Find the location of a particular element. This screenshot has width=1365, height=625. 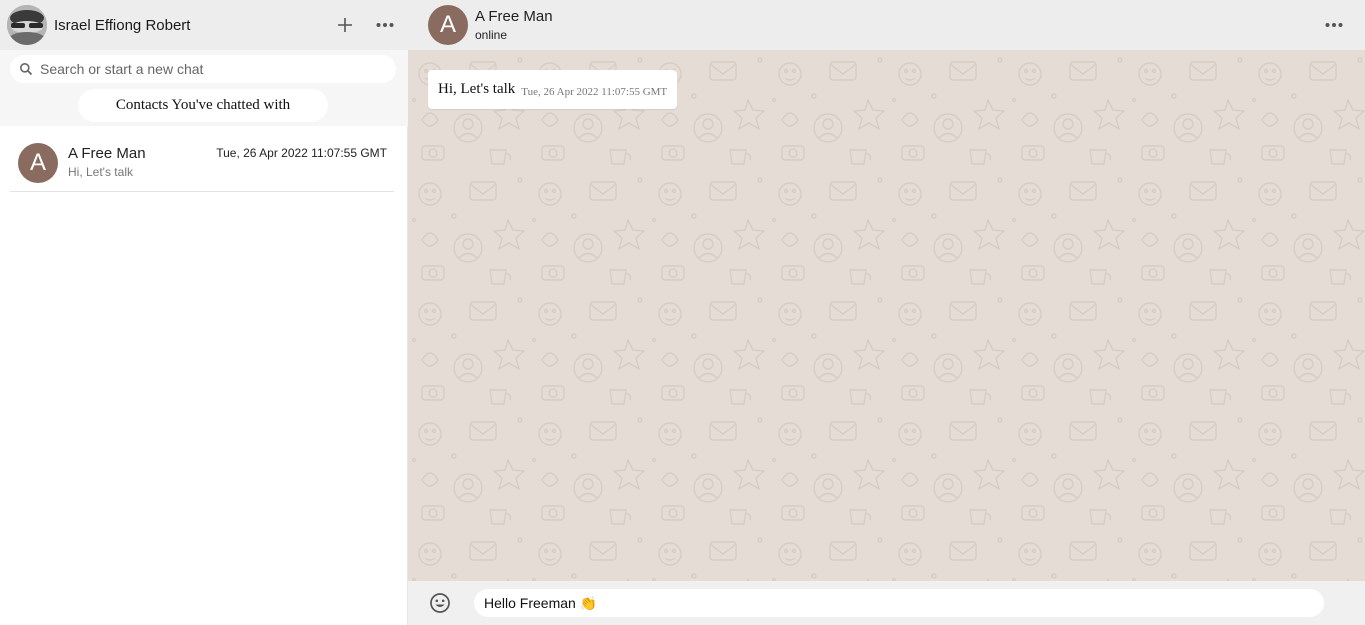

user-name: Israel Effiong Robert is located at coordinates (122, 25).